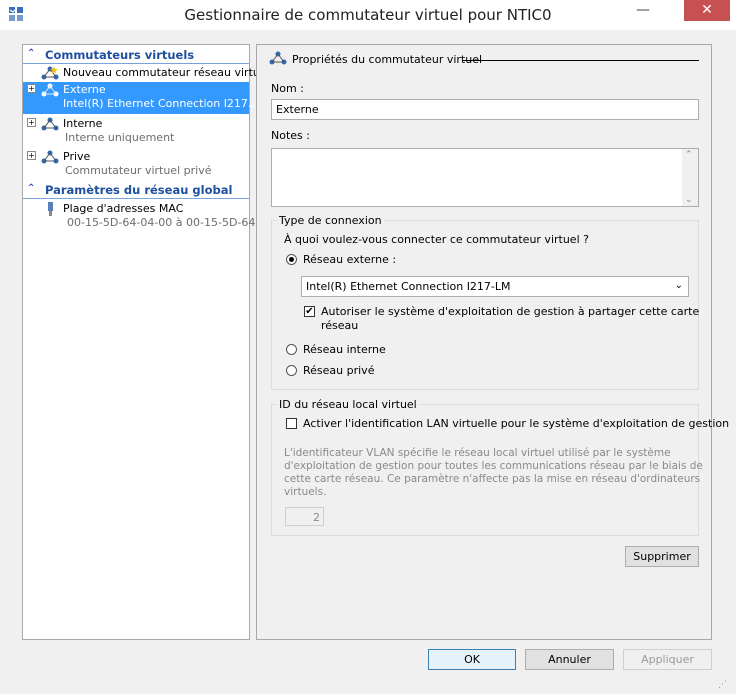 This screenshot has height=694, width=736. What do you see at coordinates (50, 73) in the screenshot?
I see `new-switch-icon` at bounding box center [50, 73].